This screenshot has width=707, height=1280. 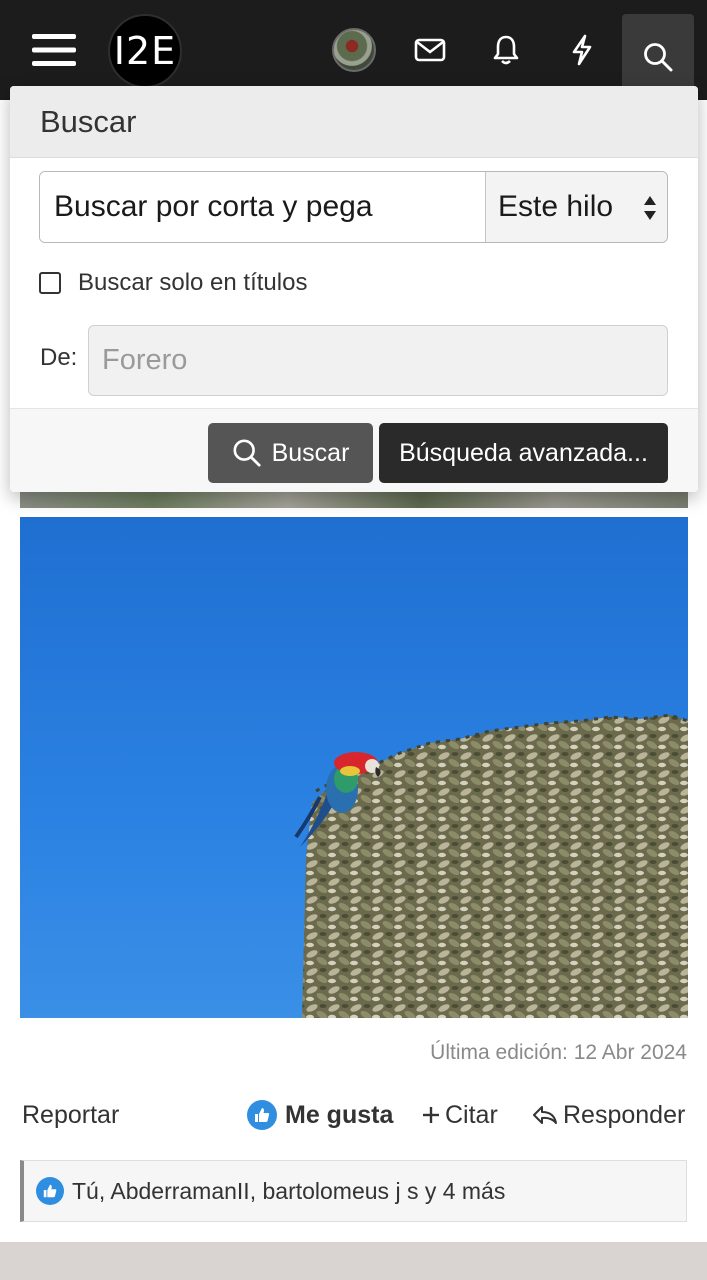 I want to click on bolt-icon, so click(x=582, y=50).